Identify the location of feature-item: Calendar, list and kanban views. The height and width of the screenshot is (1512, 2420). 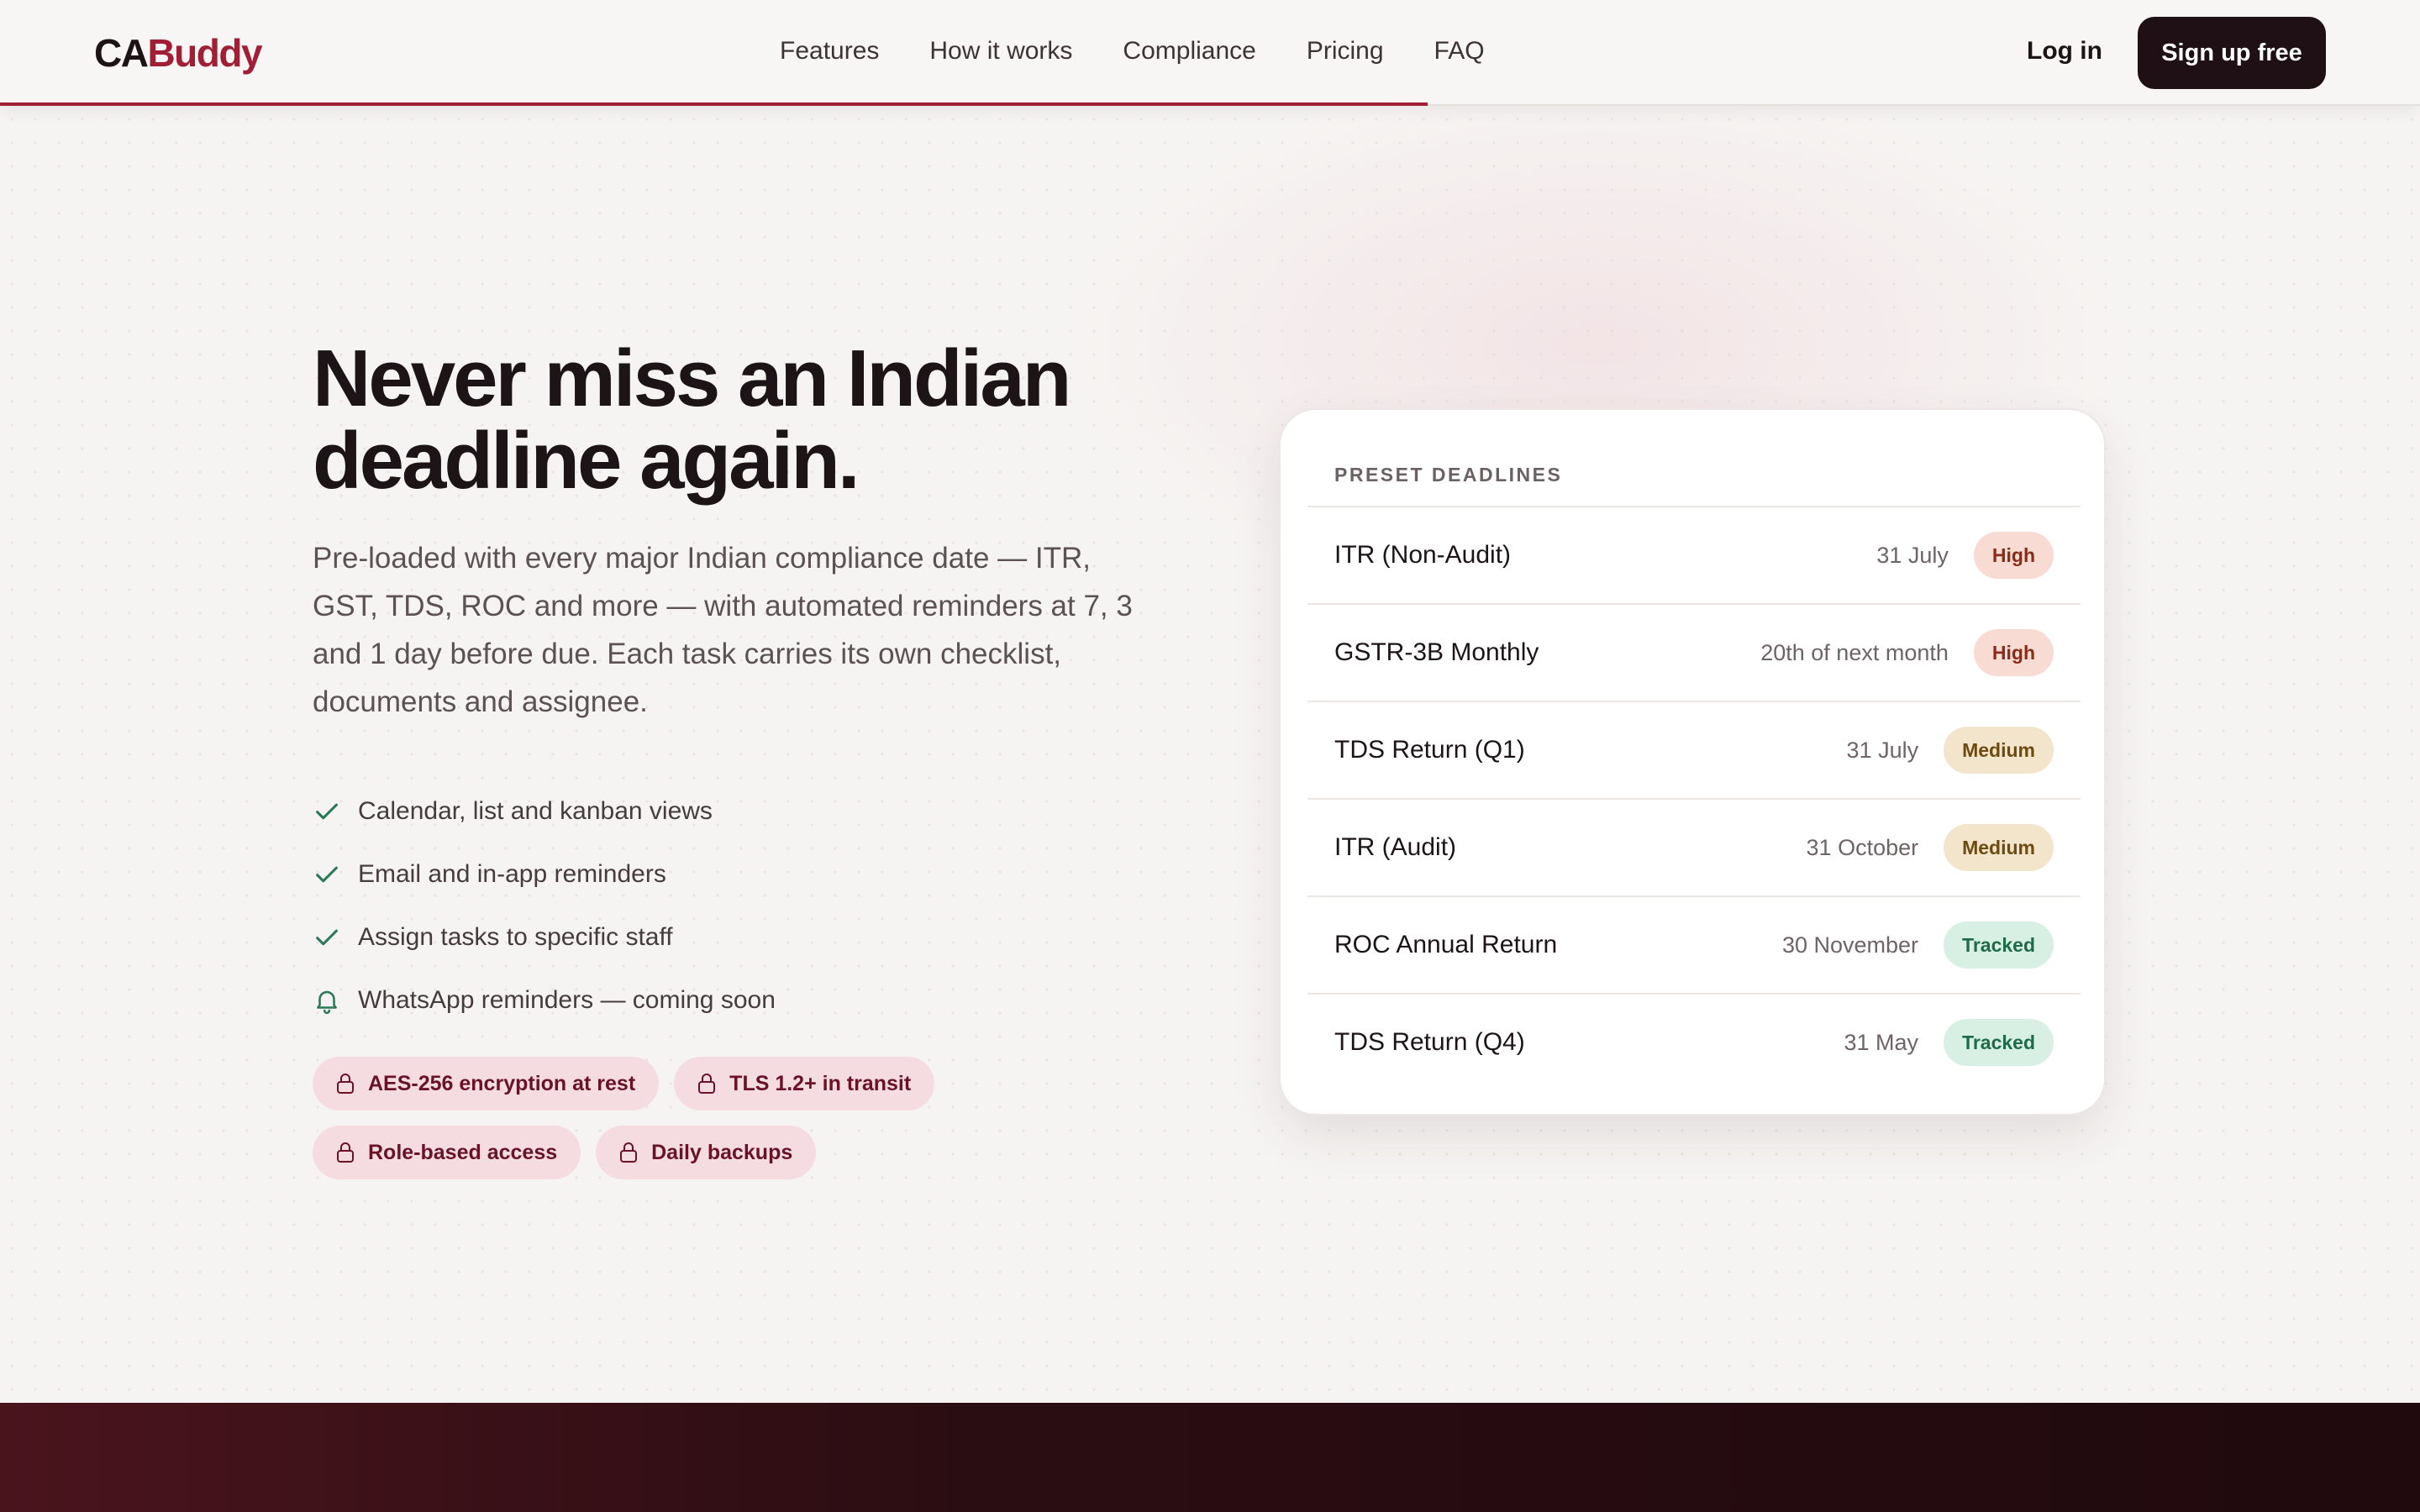
(544, 811).